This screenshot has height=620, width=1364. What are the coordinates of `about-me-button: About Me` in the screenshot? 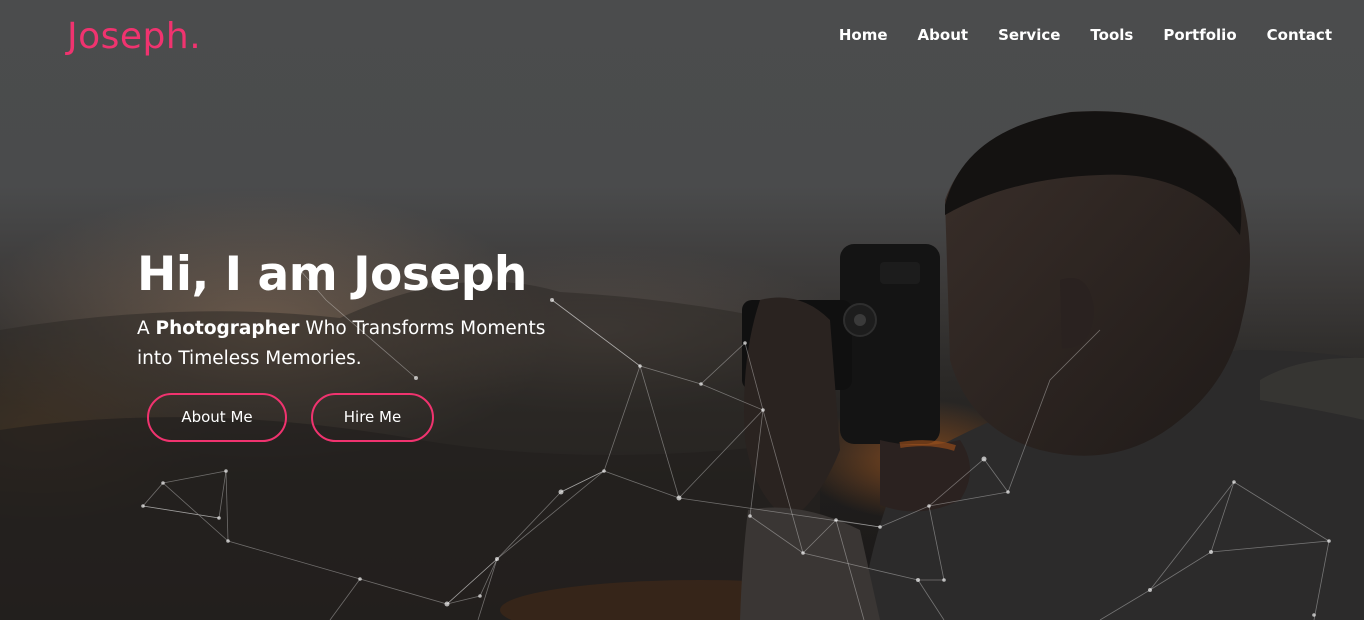 It's located at (217, 417).